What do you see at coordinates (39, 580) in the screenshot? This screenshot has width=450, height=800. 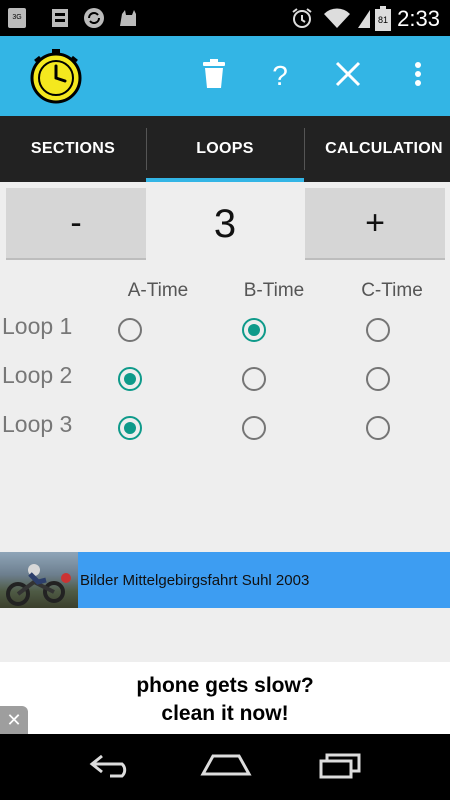 I see `motorcycle-thumbnail` at bounding box center [39, 580].